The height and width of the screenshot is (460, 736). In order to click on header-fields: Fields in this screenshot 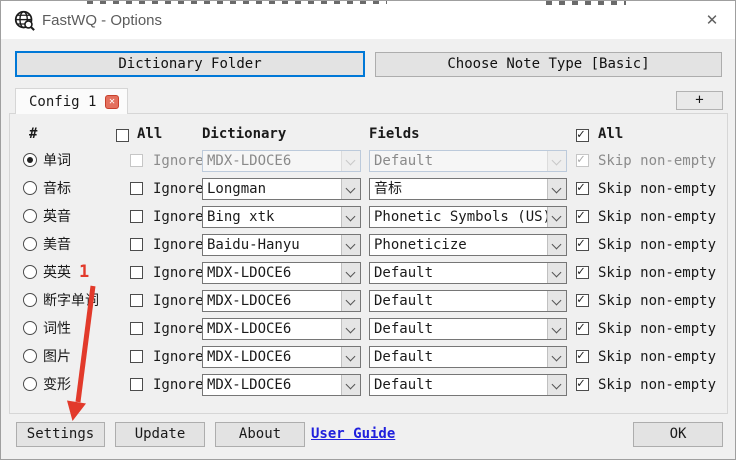, I will do `click(394, 134)`.